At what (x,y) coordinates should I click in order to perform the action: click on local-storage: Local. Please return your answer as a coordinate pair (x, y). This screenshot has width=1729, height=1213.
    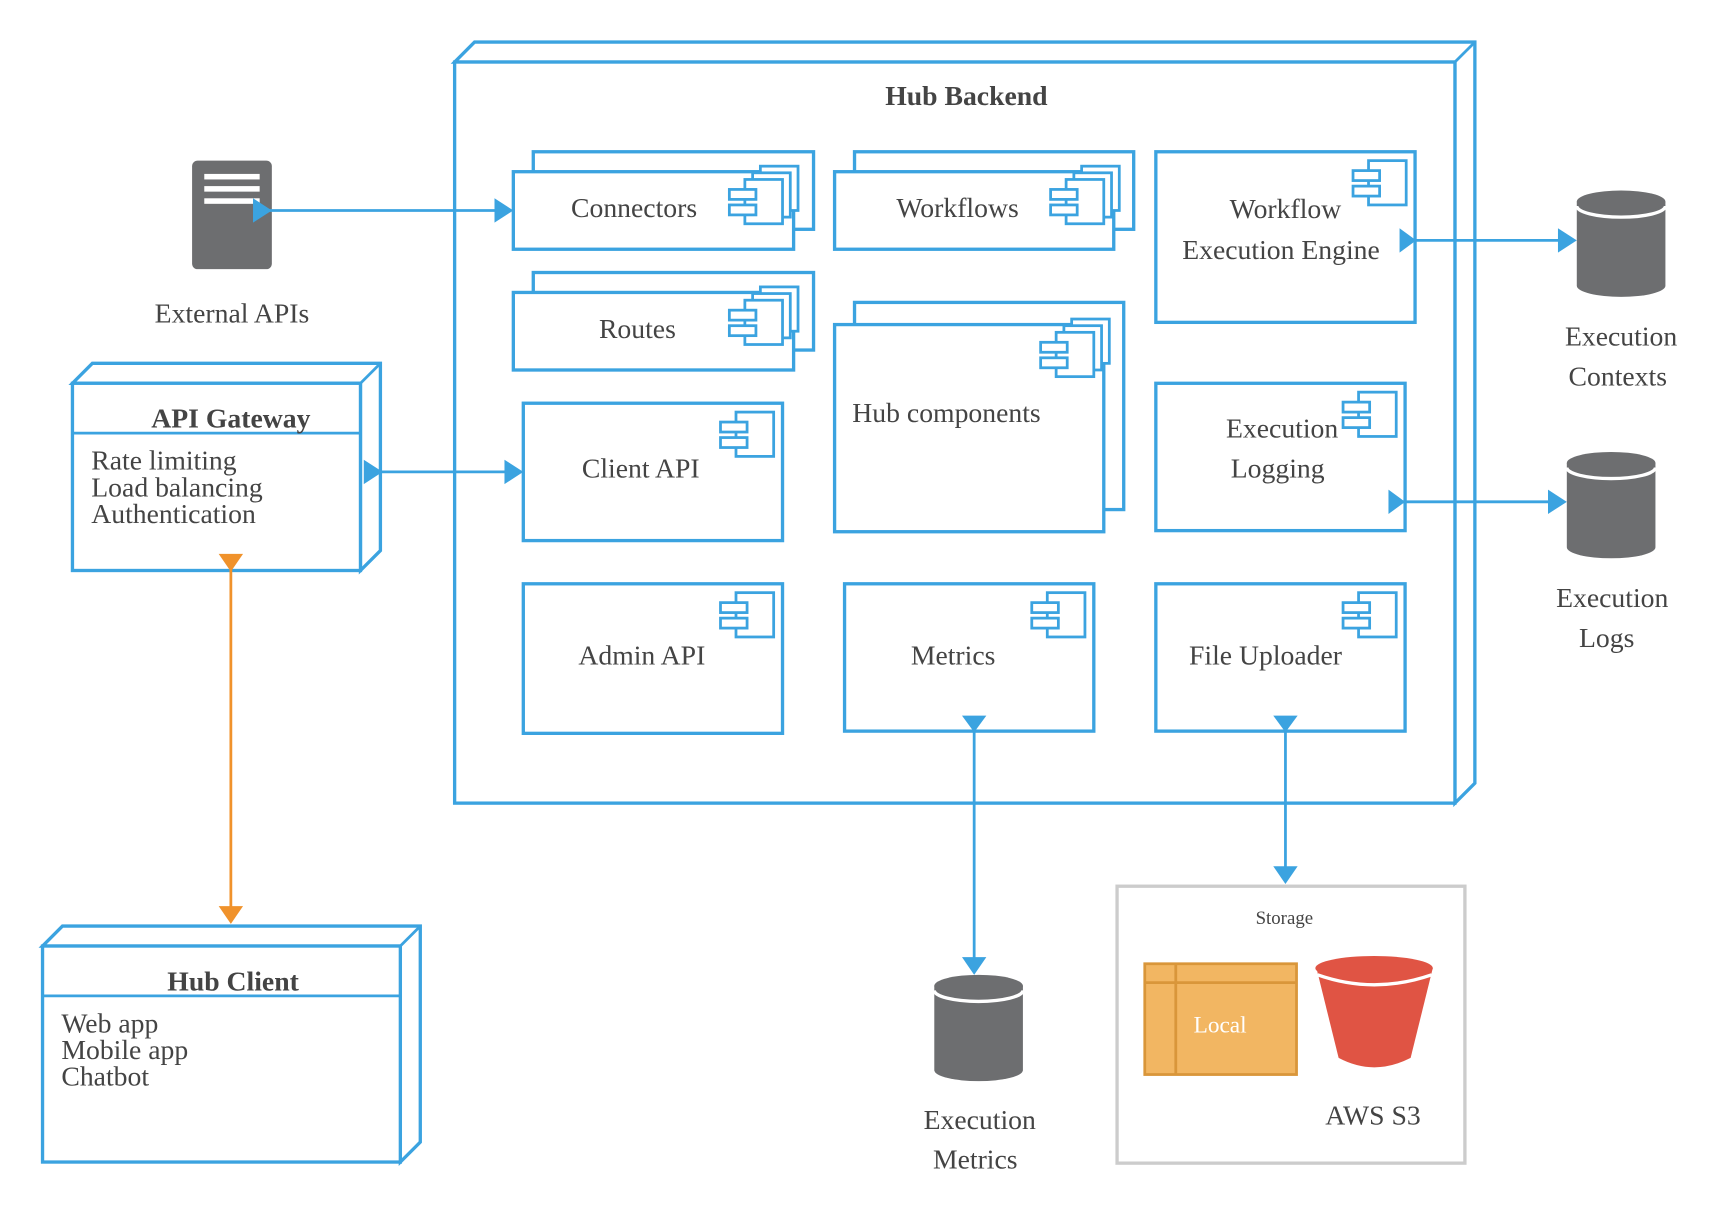
    Looking at the image, I should click on (1220, 1019).